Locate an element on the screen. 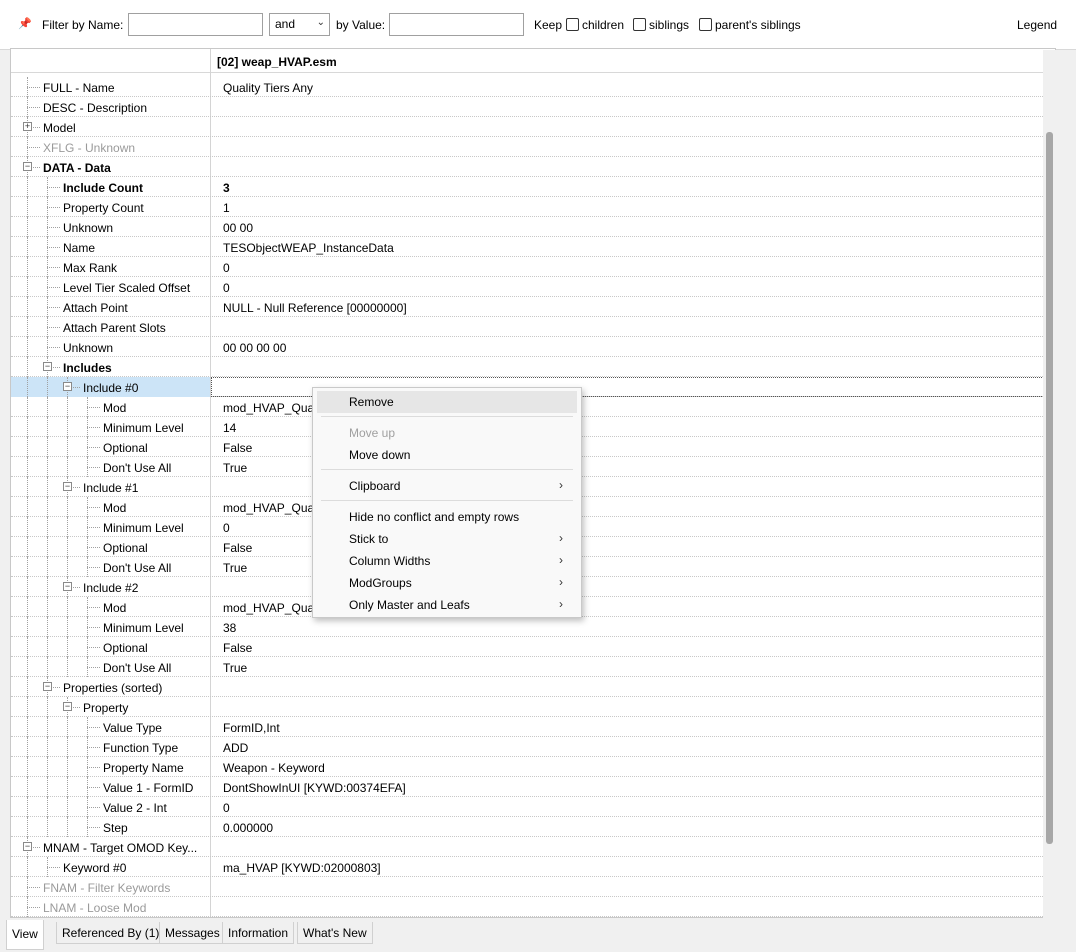 The width and height of the screenshot is (1076, 952). row-name: Mod is located at coordinates (115, 408).